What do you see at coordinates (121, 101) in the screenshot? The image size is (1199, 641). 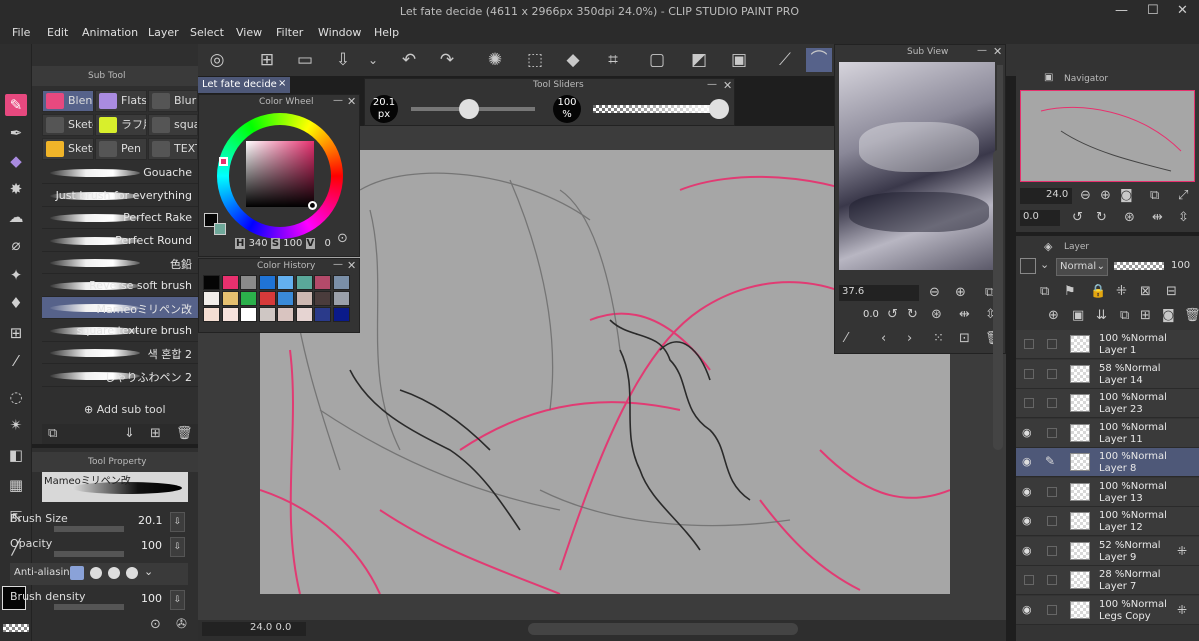 I see `subtool-tab-flats: Flats` at bounding box center [121, 101].